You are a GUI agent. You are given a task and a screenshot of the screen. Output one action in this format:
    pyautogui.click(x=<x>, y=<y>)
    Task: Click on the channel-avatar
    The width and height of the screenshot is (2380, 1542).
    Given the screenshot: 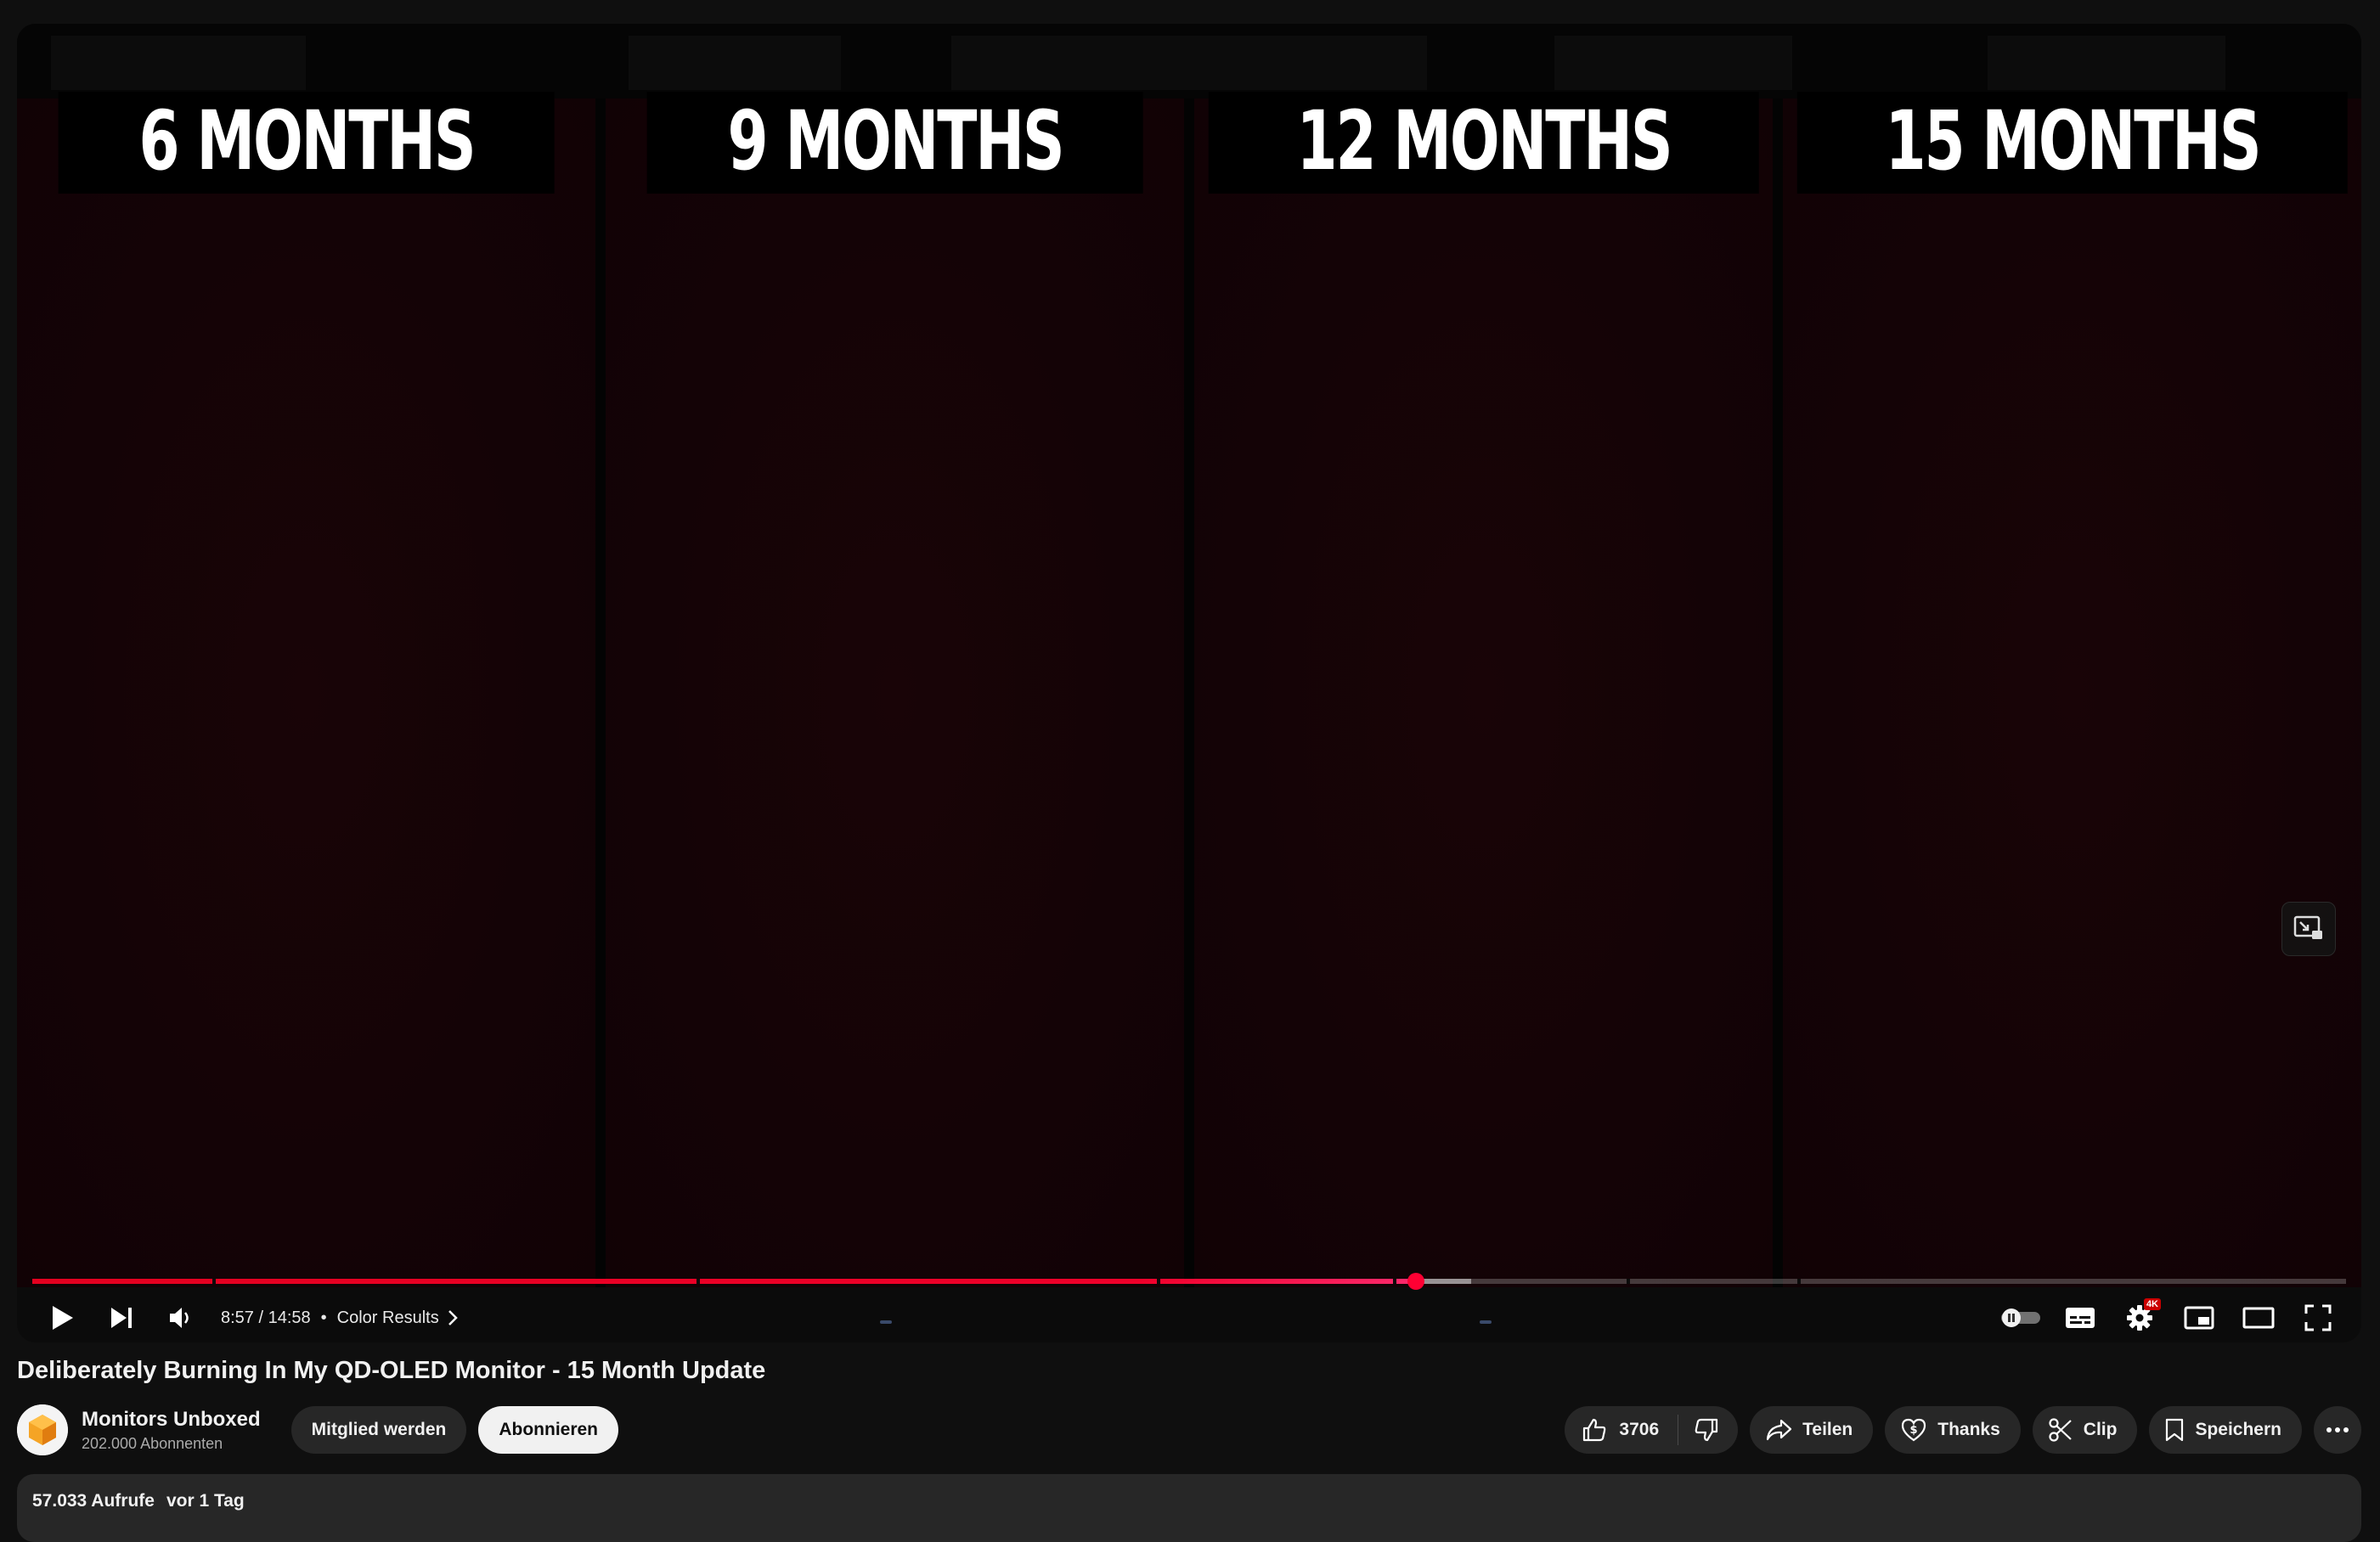 What is the action you would take?
    pyautogui.click(x=42, y=1429)
    